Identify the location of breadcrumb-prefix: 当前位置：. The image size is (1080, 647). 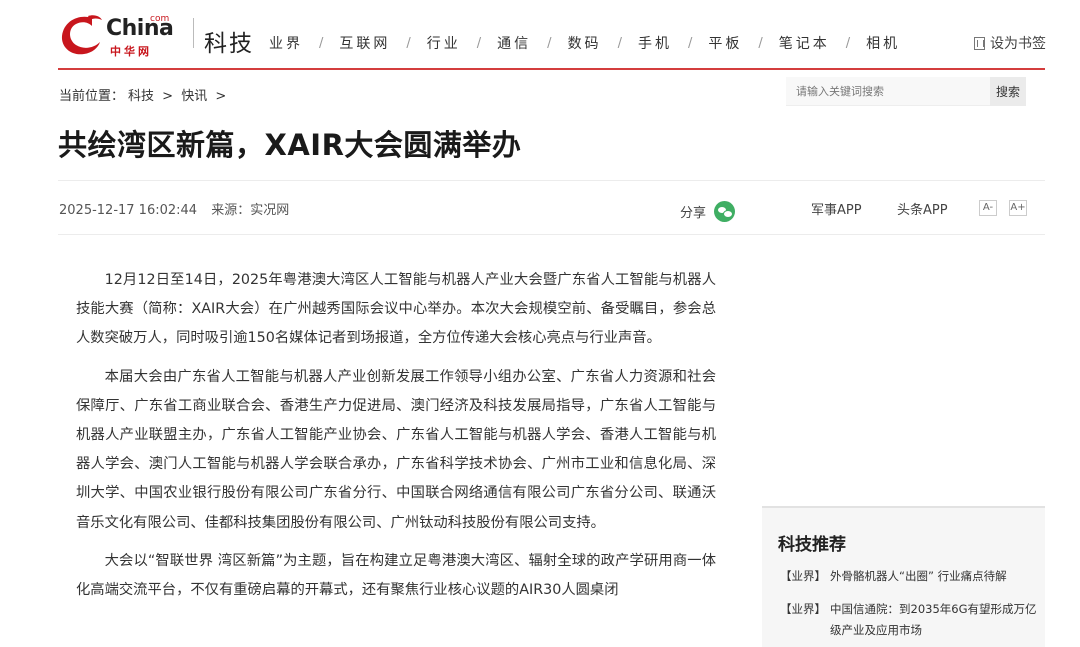
(92, 96).